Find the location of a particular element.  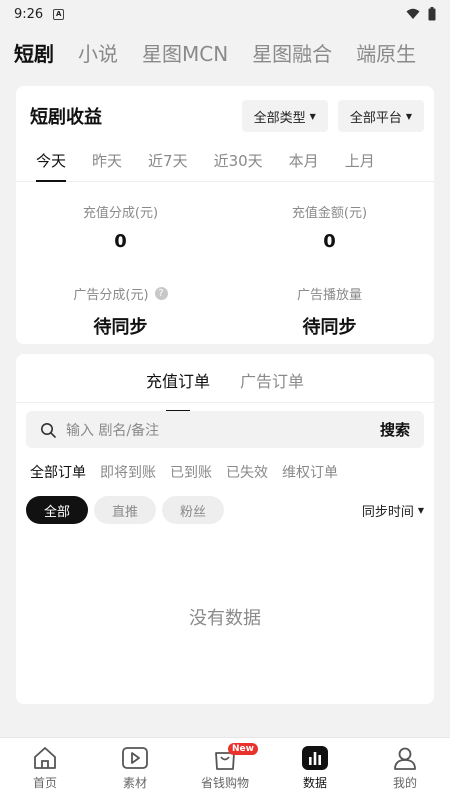

nav-item-home: 首页 is located at coordinates (45, 767).